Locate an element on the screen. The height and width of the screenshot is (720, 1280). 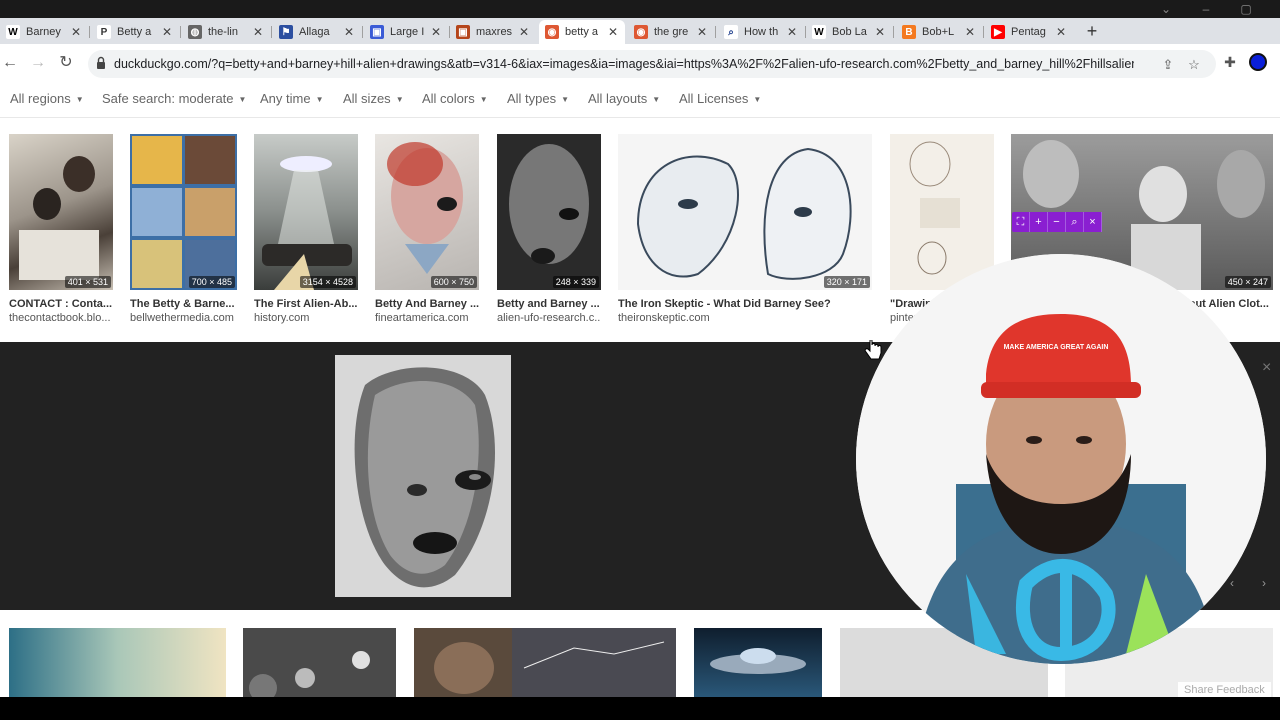
tab-title: How th is located at coordinates (761, 32).